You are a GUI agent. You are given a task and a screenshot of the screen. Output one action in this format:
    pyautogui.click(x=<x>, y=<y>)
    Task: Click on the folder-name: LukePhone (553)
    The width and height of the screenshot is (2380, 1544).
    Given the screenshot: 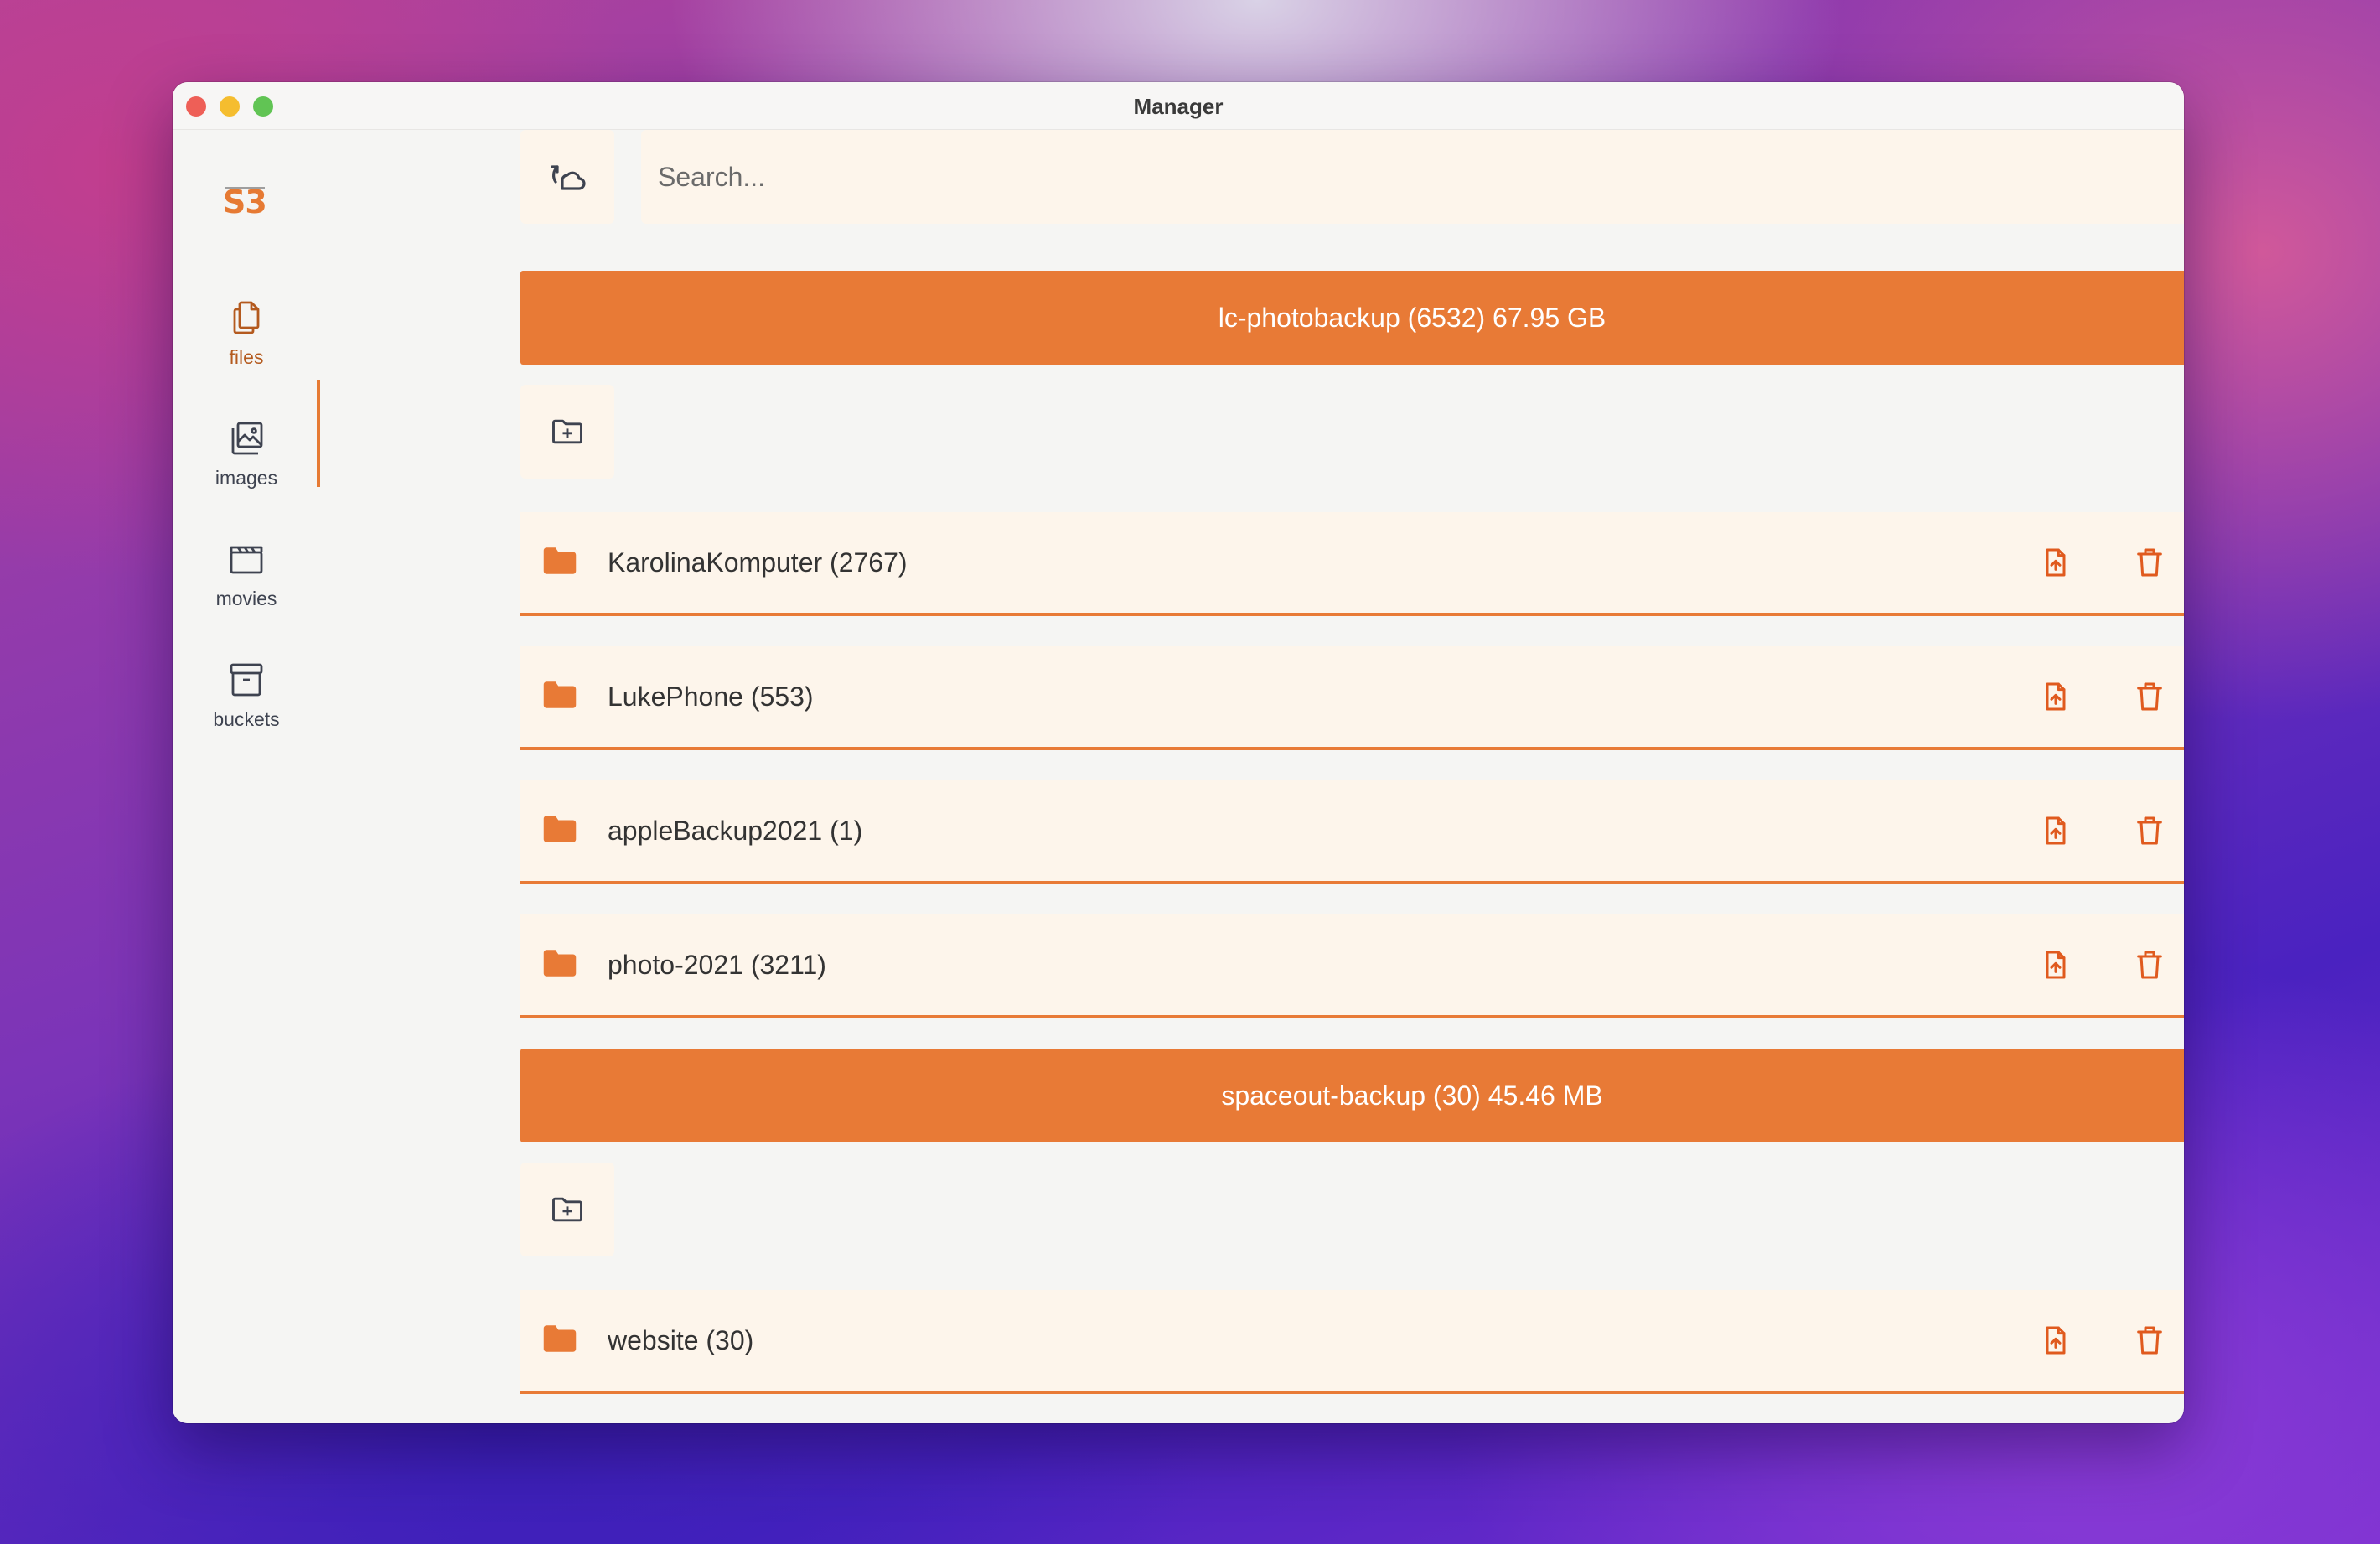 What is the action you would take?
    pyautogui.click(x=711, y=696)
    